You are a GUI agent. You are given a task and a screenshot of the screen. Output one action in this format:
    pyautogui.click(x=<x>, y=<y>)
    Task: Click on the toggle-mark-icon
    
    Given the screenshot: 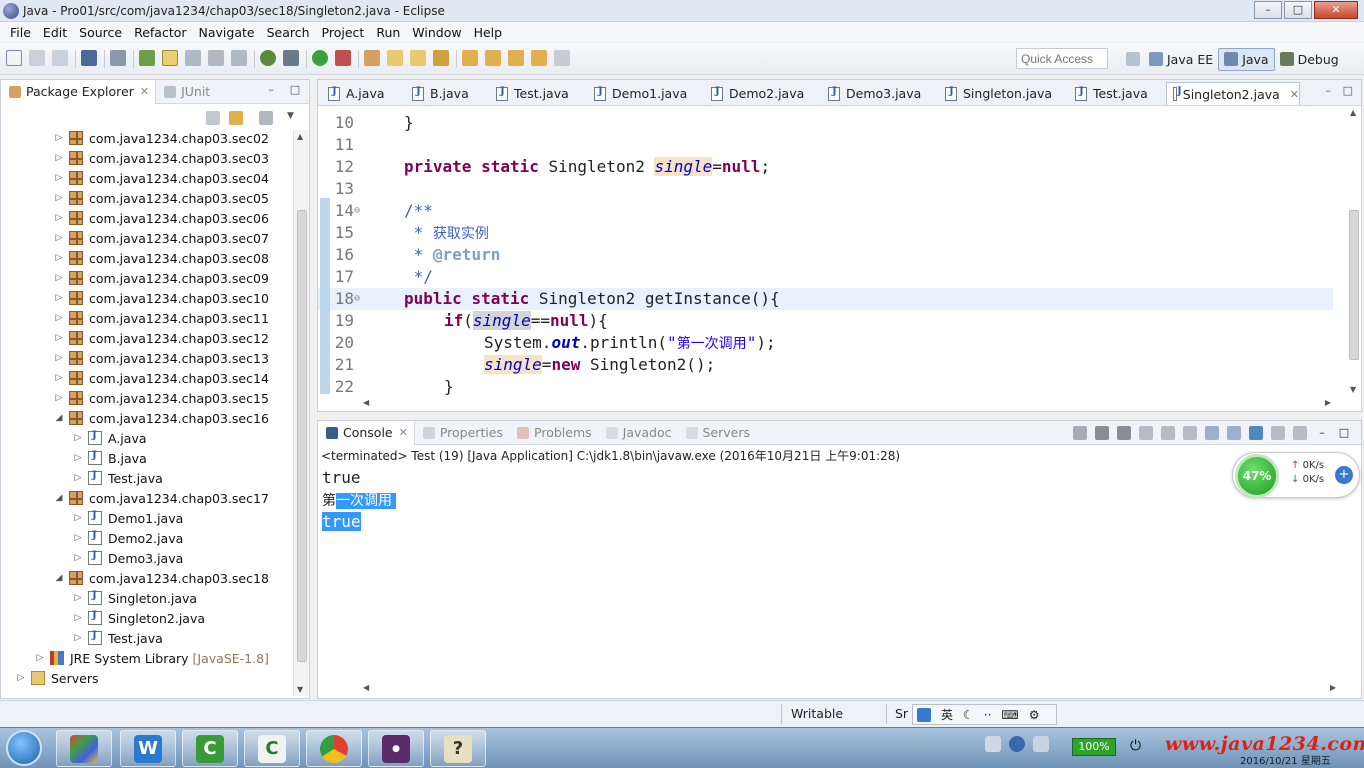 What is the action you would take?
    pyautogui.click(x=147, y=58)
    